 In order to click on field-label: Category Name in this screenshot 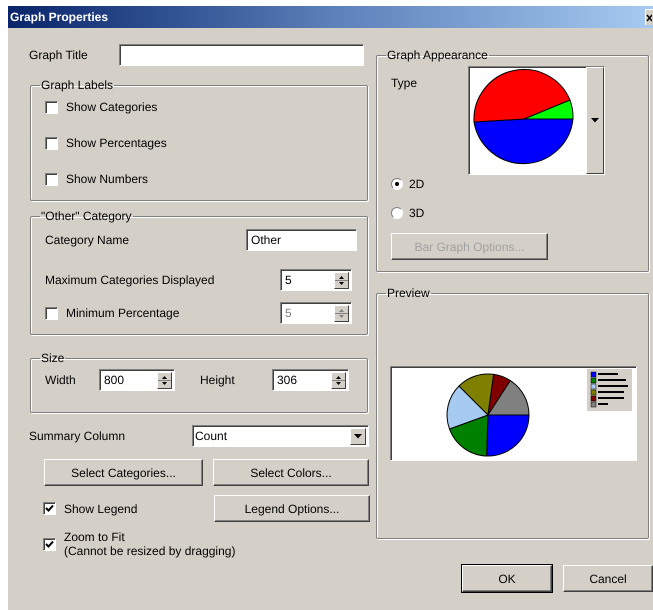, I will do `click(87, 240)`.